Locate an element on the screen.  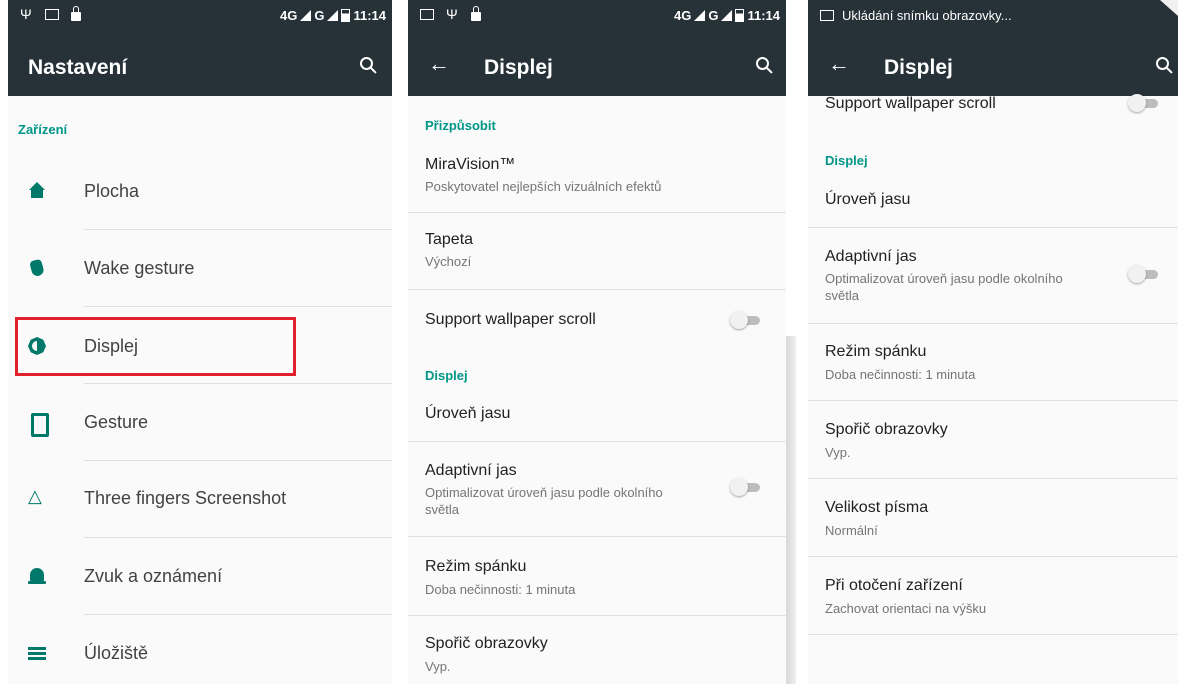
settings-item-sound: Zvuk a oznámení is located at coordinates (200, 576).